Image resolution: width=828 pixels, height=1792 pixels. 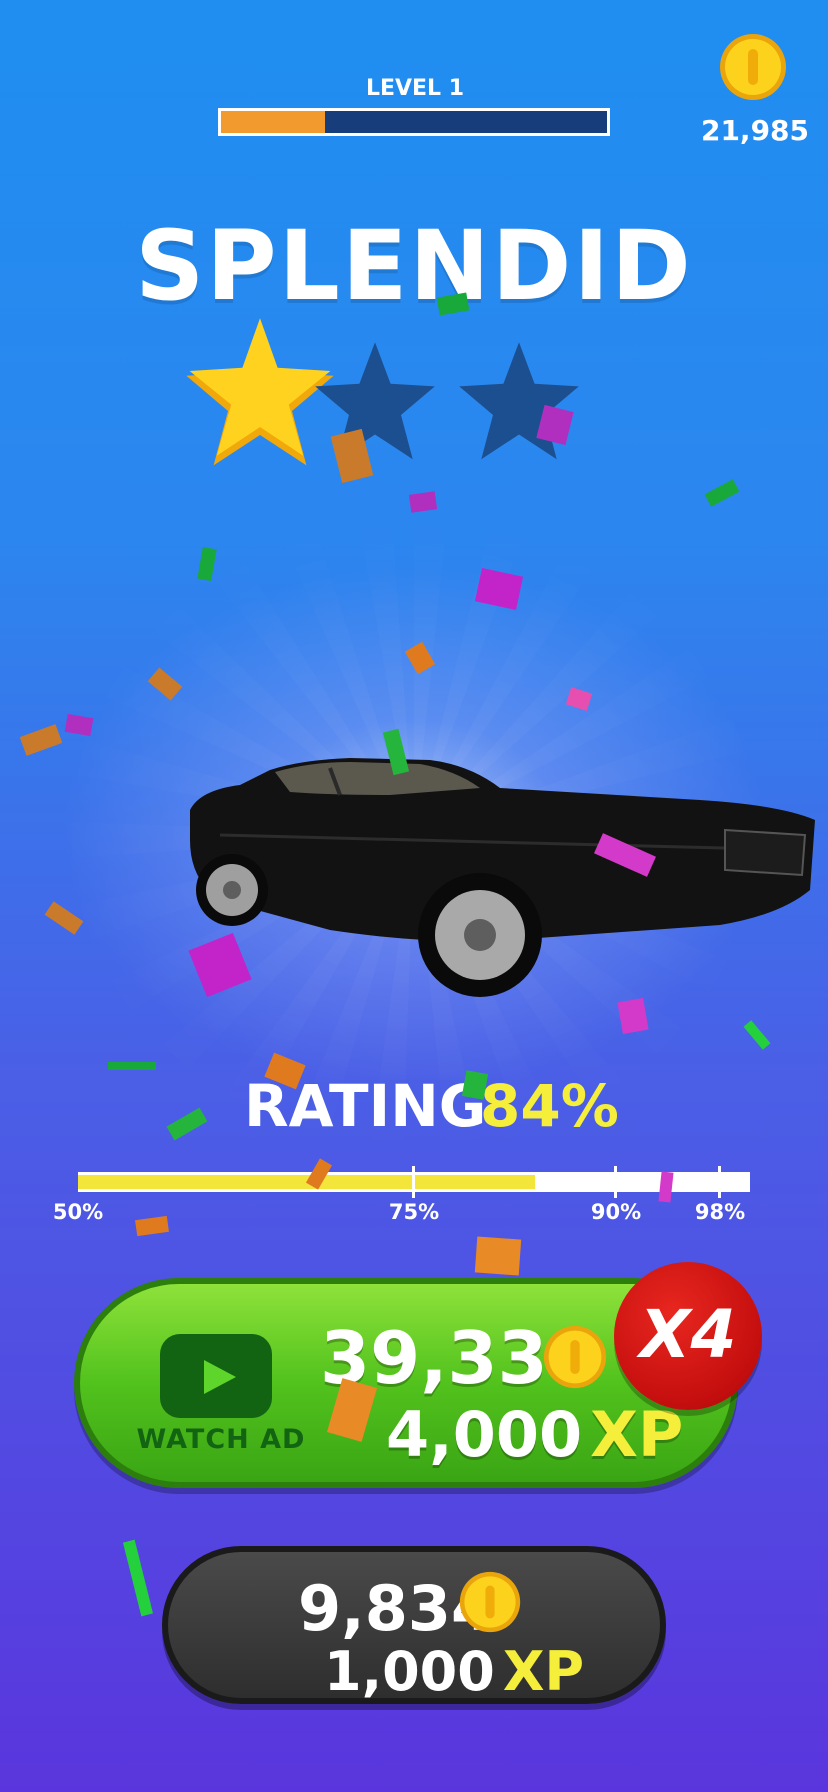 I want to click on reward-xp-value: 4,000, so click(x=484, y=1434).